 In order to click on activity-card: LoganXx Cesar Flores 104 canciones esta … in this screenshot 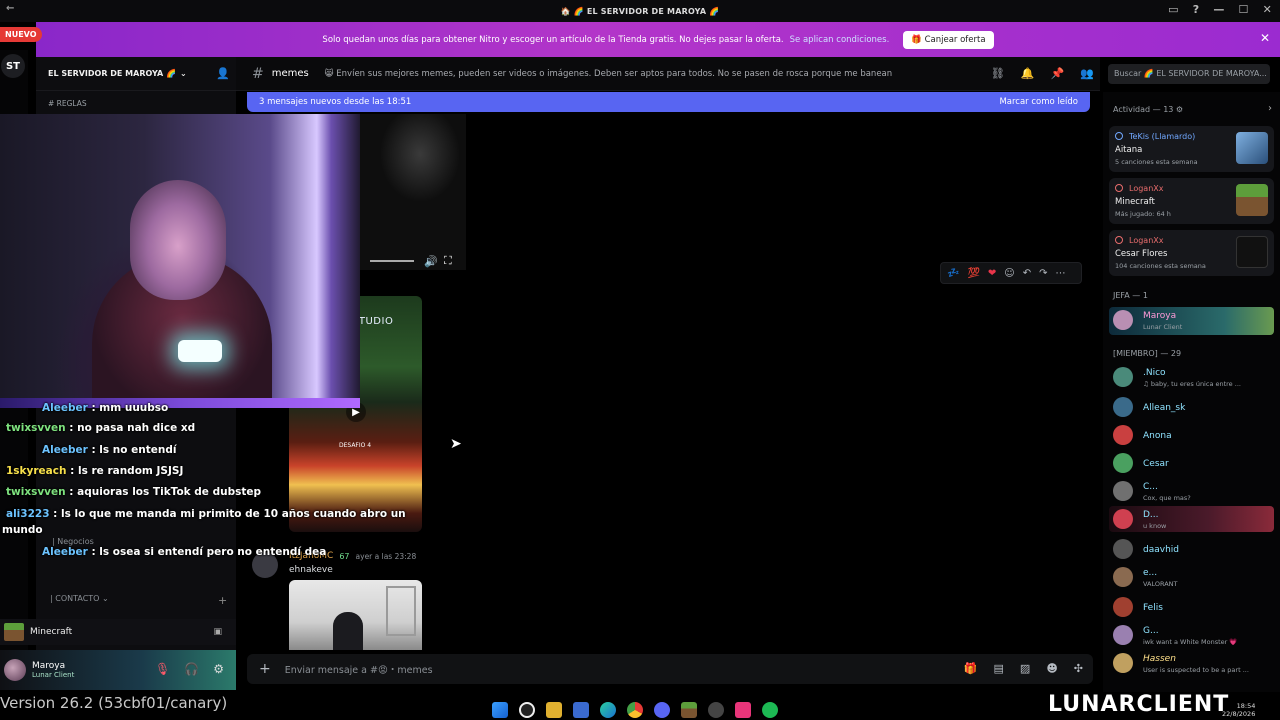, I will do `click(1191, 253)`.